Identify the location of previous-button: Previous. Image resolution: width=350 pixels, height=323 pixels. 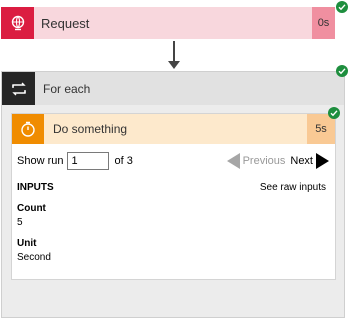
(264, 161).